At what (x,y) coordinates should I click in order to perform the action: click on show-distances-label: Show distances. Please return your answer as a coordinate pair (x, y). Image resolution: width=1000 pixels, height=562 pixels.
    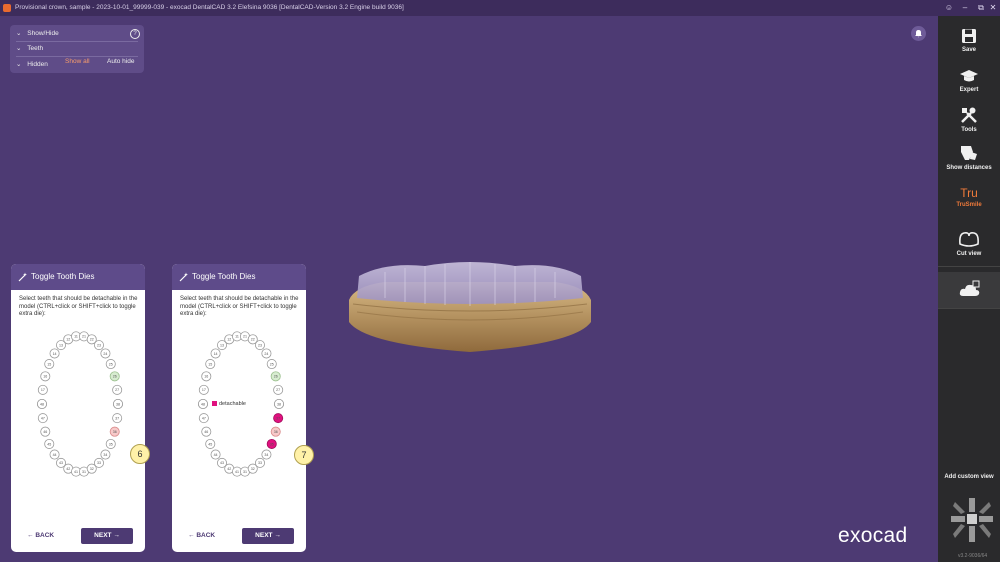
    Looking at the image, I should click on (969, 168).